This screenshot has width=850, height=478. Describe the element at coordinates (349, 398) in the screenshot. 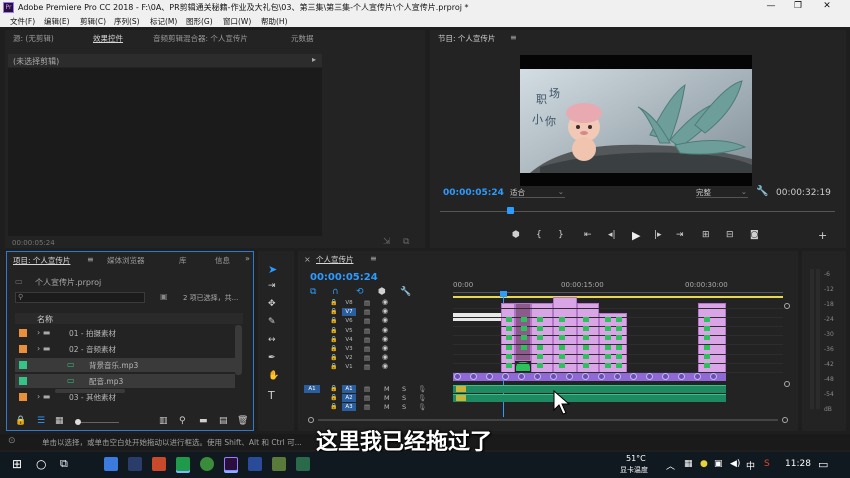

I see `track-label: A2` at that location.